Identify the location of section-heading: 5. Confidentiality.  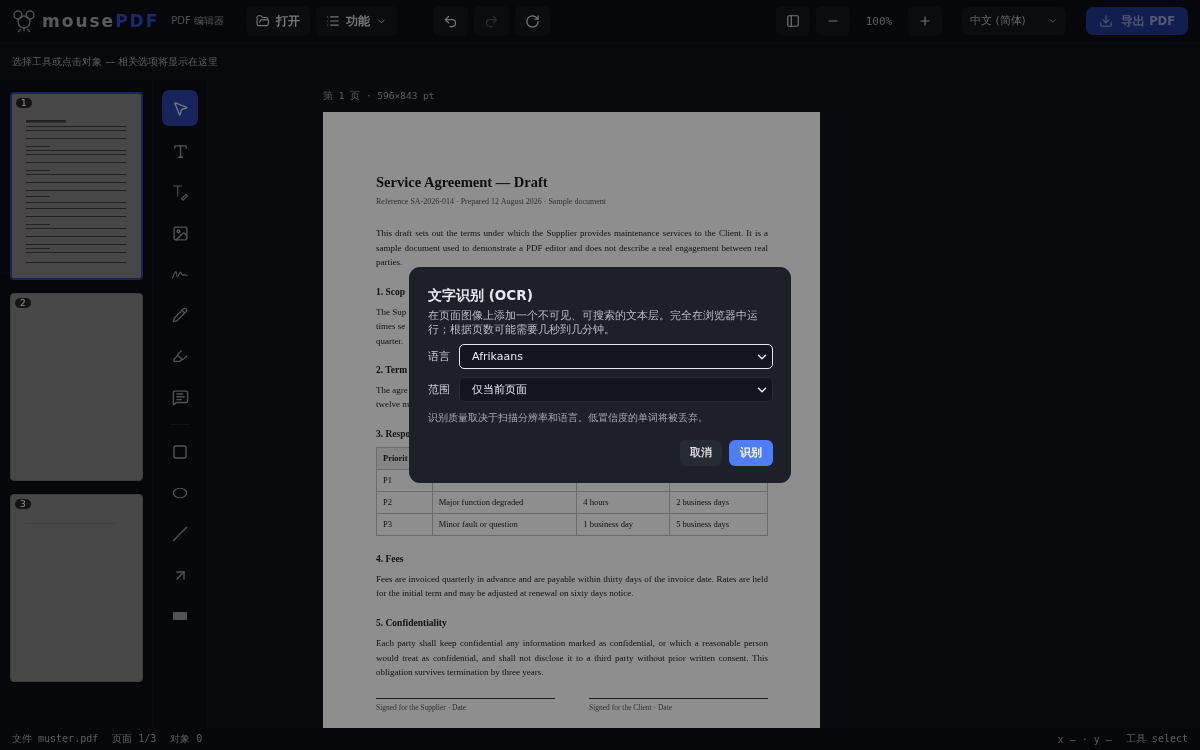
(411, 623).